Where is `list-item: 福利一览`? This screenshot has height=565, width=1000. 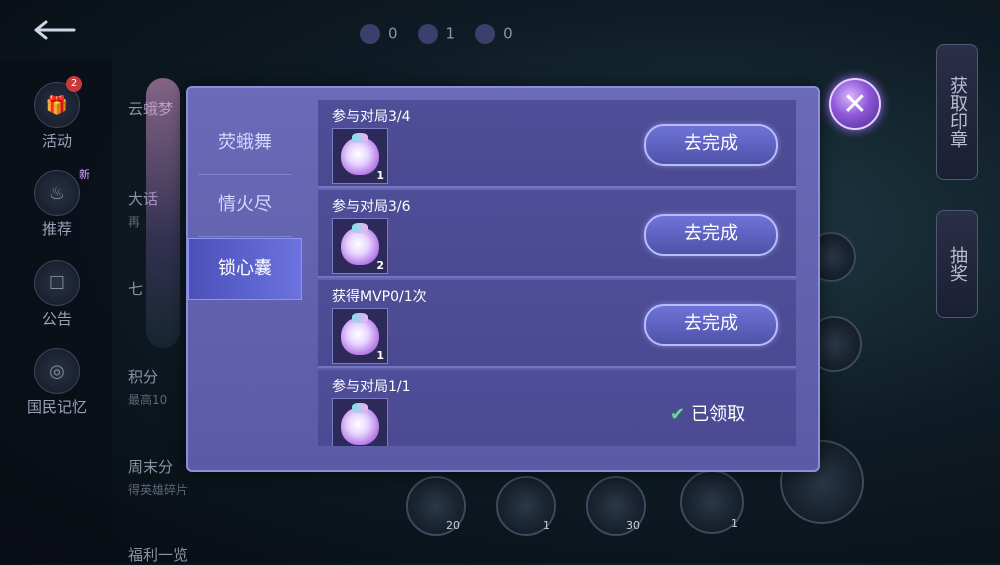
list-item: 福利一览 is located at coordinates (158, 554).